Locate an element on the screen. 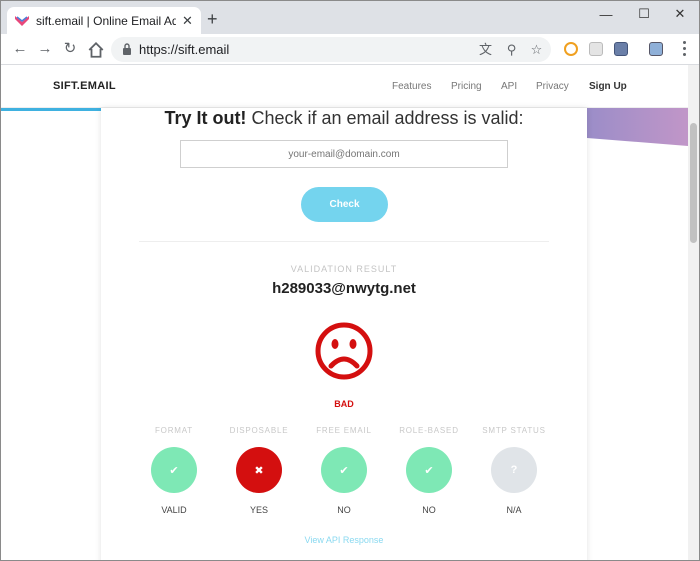 The image size is (700, 561). check-label: DISPOSABLE is located at coordinates (259, 430).